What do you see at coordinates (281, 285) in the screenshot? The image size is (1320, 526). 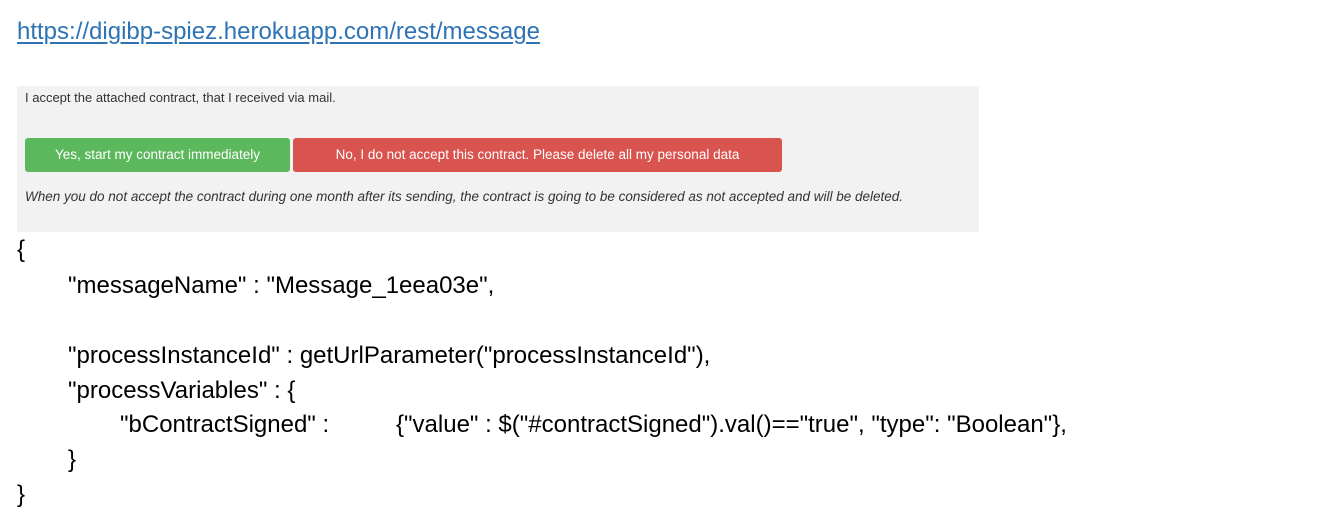 I see `code-message-name: "messageName" : "Message_1eea03e",` at bounding box center [281, 285].